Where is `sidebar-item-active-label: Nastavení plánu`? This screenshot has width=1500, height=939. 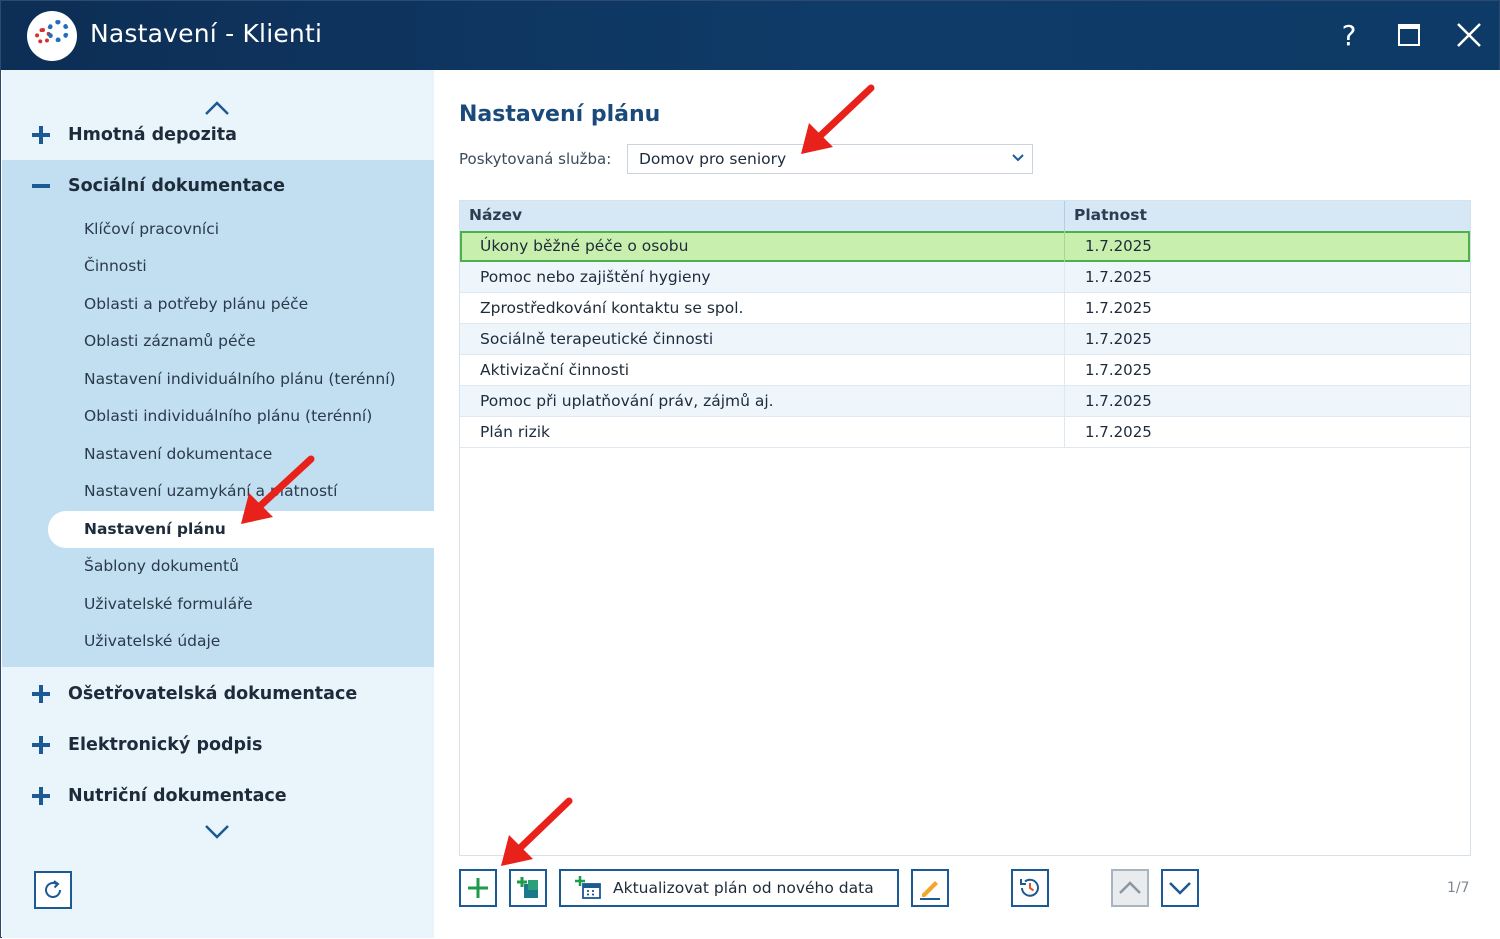
sidebar-item-active-label: Nastavení plánu is located at coordinates (155, 529).